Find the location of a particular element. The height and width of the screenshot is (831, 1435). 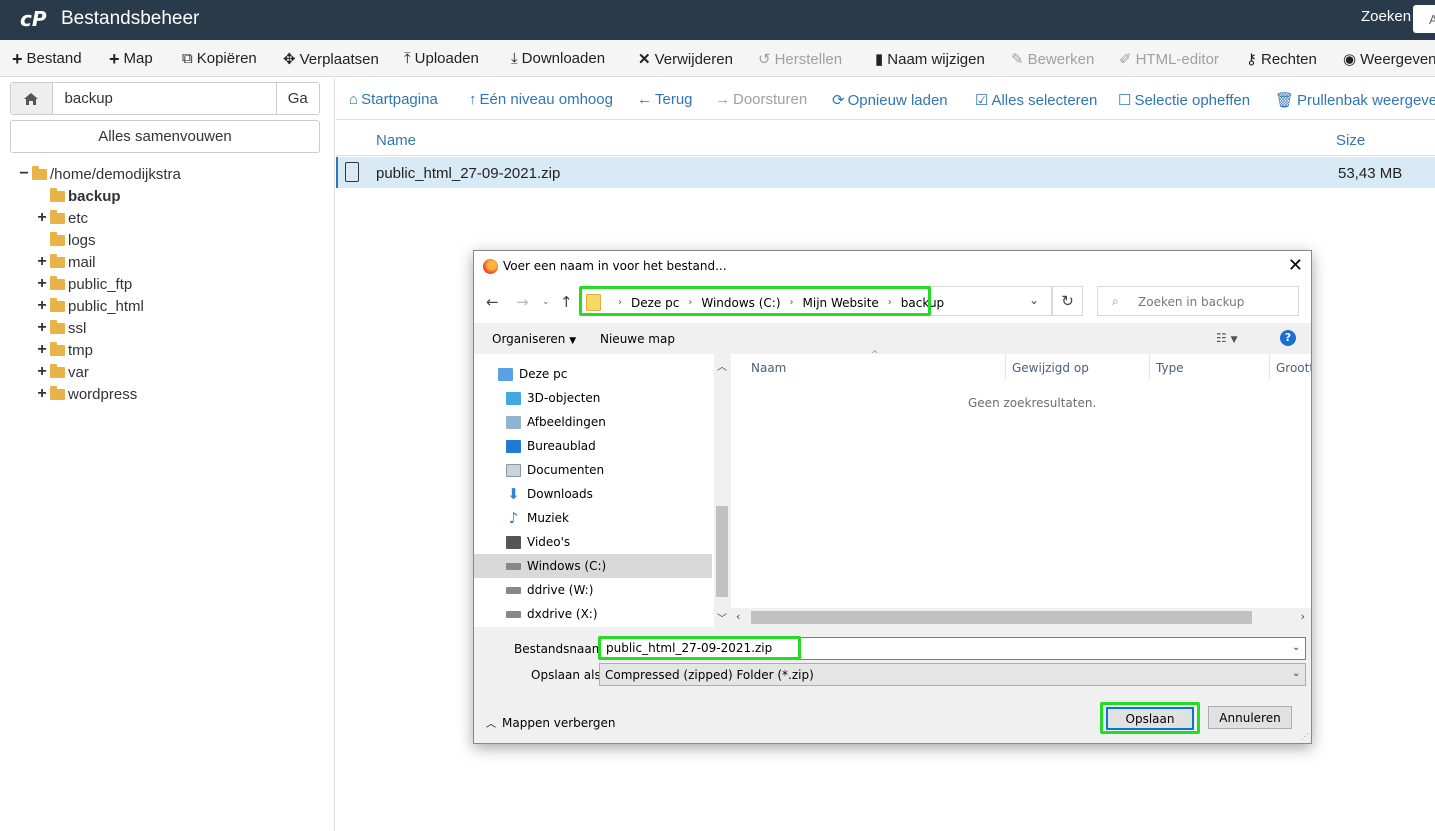

new-folder-button: + Map is located at coordinates (131, 59).